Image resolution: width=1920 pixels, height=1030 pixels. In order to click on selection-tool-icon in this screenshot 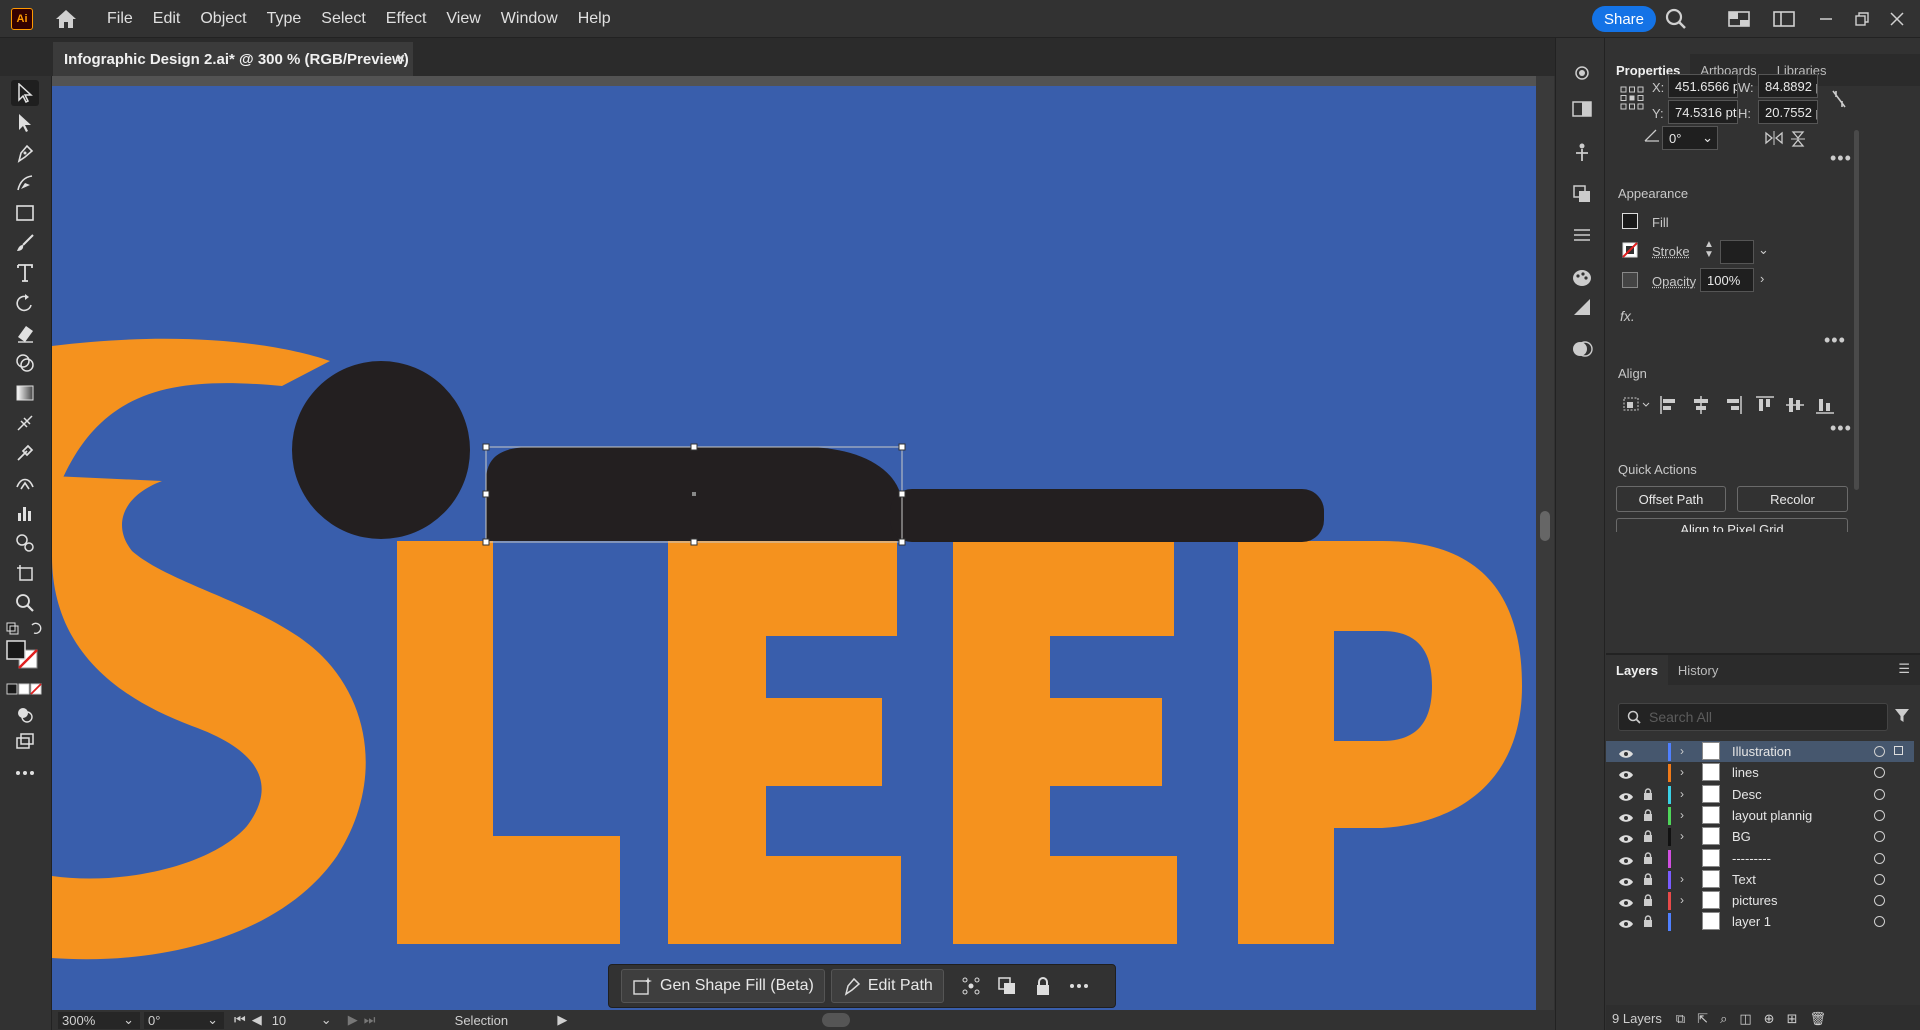, I will do `click(25, 93)`.